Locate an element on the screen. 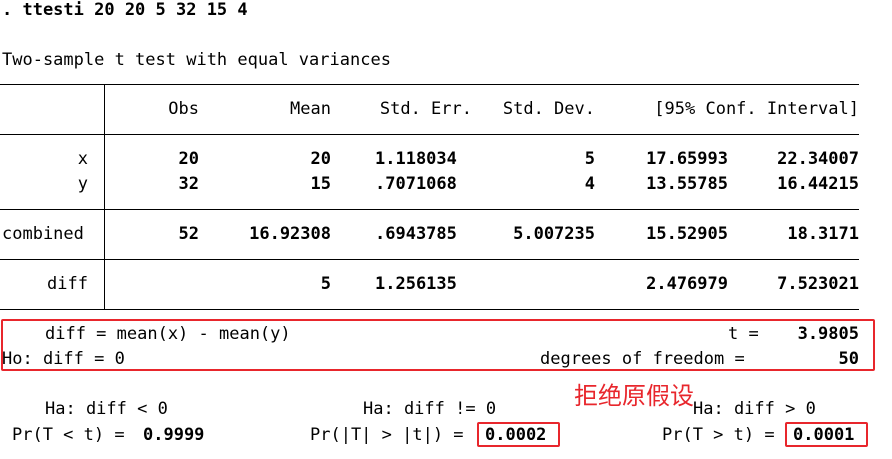 The image size is (892, 459). pr-left-value: 0.9999 is located at coordinates (174, 435).